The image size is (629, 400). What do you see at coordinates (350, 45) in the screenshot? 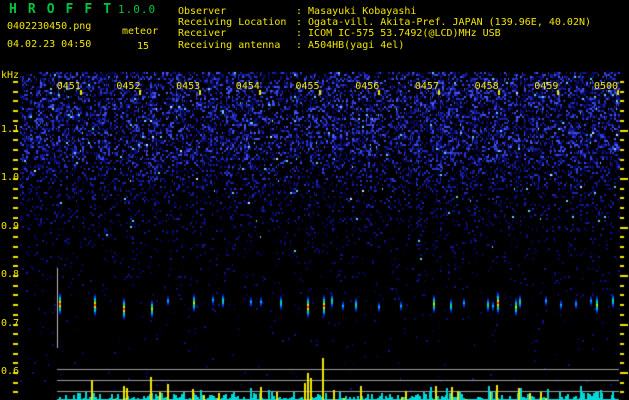
I see `info-value: : A504HB(yagi 4el)` at bounding box center [350, 45].